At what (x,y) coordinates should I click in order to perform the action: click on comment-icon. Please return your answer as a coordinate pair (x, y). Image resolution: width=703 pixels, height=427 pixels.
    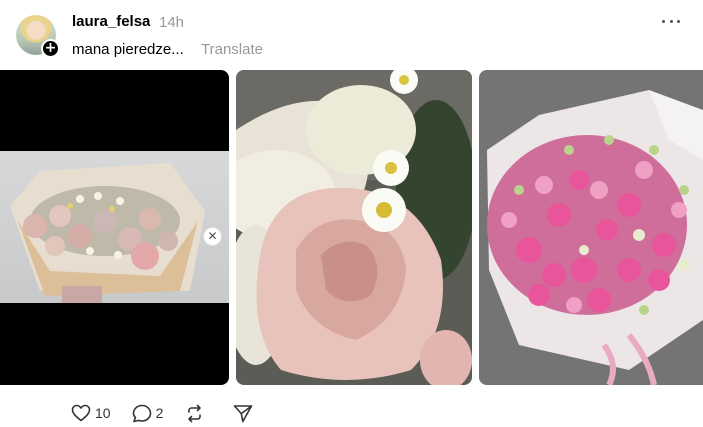
    Looking at the image, I should click on (141, 413).